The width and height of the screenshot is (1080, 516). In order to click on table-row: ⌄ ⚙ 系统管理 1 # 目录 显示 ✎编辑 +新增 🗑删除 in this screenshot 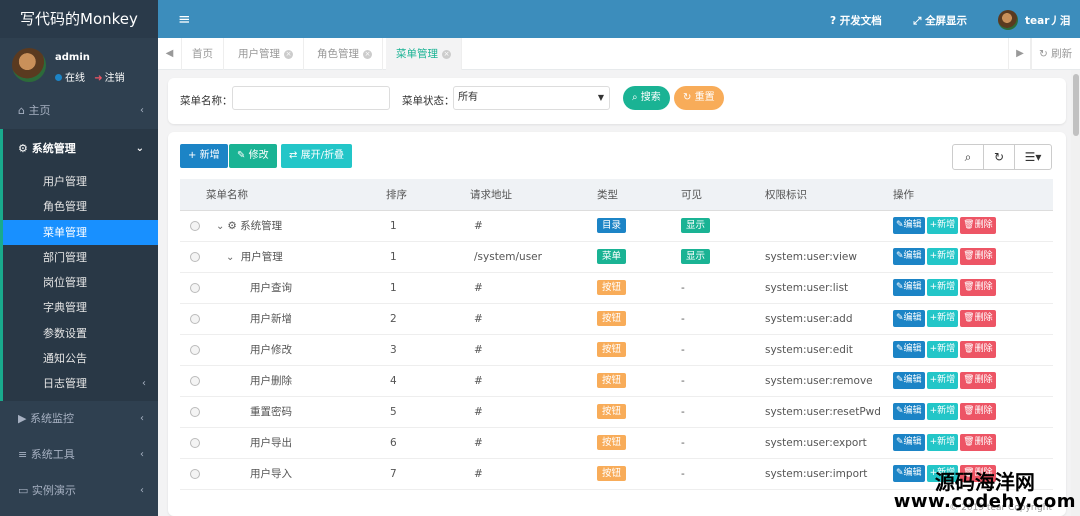, I will do `click(616, 226)`.